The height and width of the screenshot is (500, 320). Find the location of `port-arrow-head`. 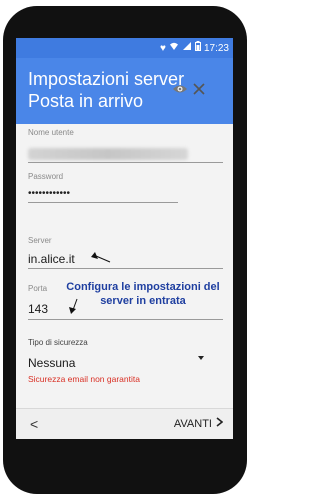

port-arrow-head is located at coordinates (72, 310).